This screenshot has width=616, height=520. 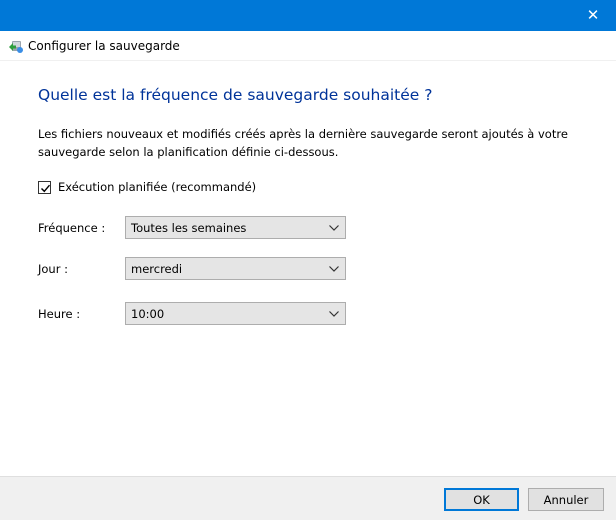 What do you see at coordinates (308, 15) in the screenshot?
I see `title-bar: ✕` at bounding box center [308, 15].